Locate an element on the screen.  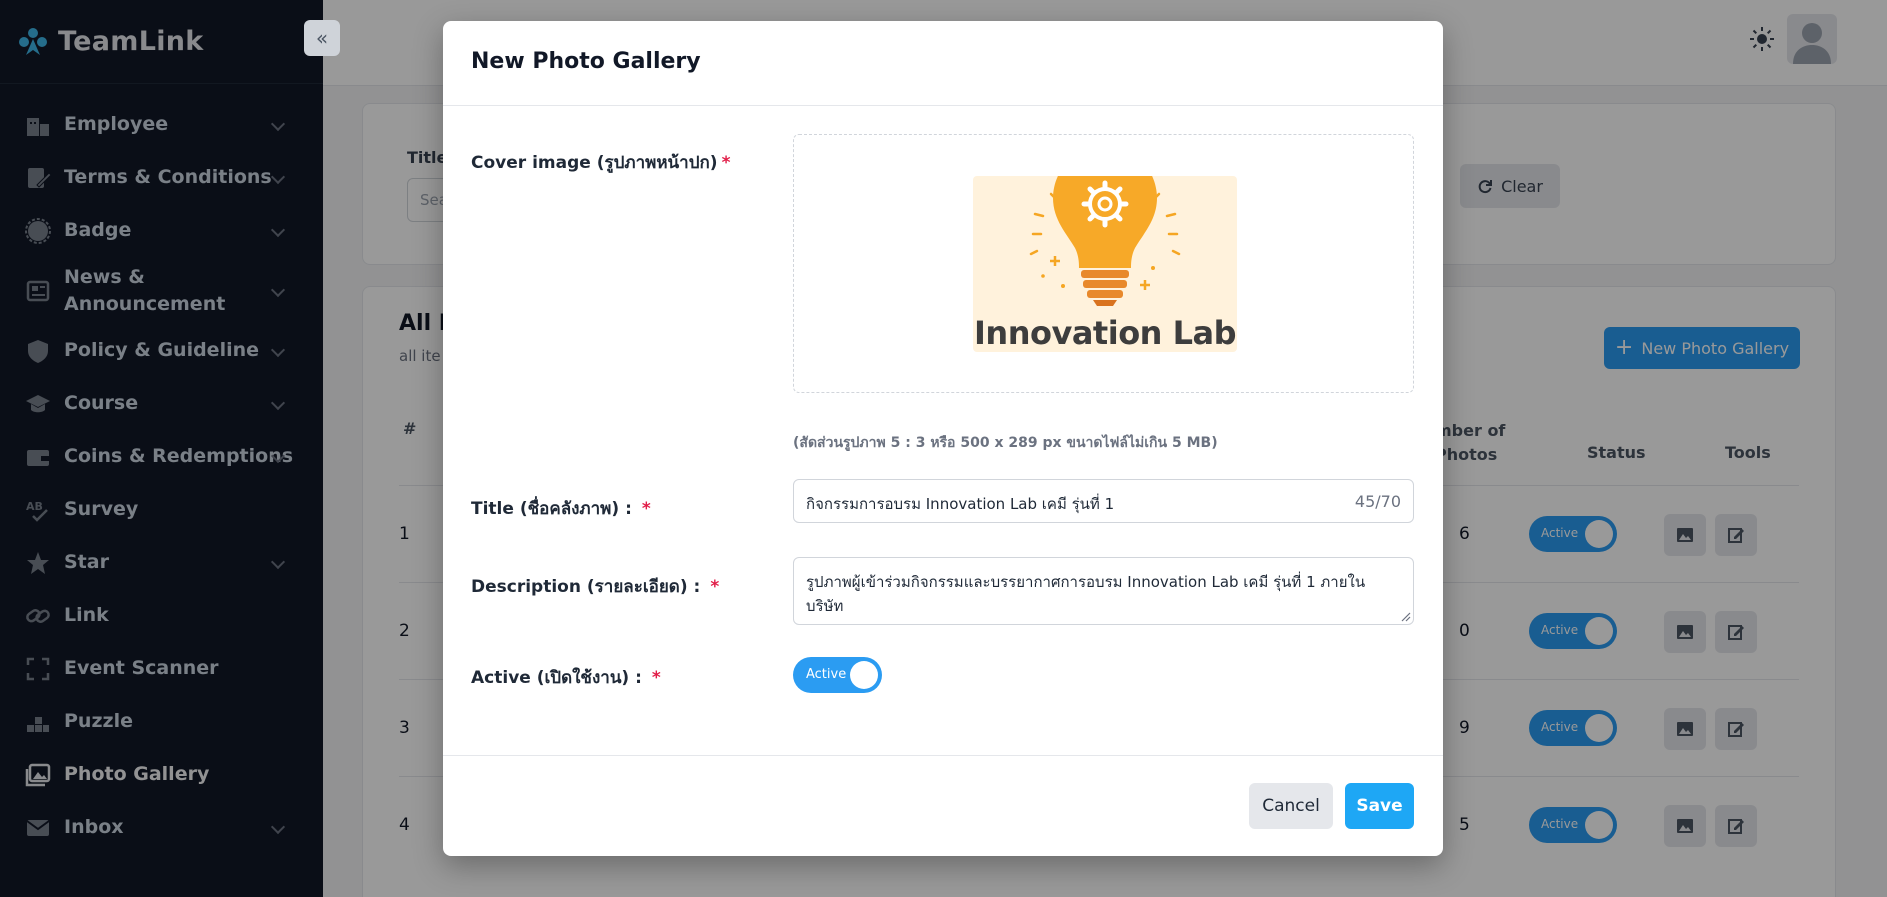
modal-header: New Photo Gallery is located at coordinates (943, 63).